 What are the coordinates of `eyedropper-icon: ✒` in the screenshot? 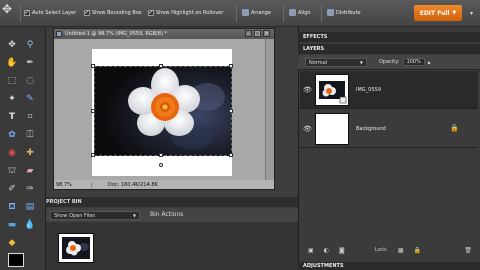 It's located at (30, 63).